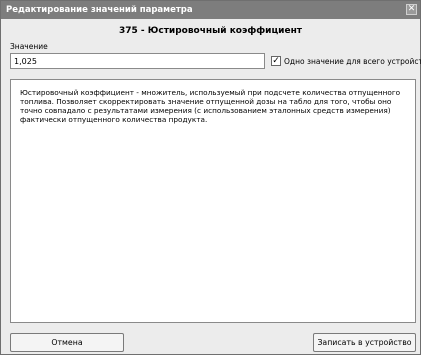 The width and height of the screenshot is (421, 355). What do you see at coordinates (137, 61) in the screenshot?
I see `value-input` at bounding box center [137, 61].